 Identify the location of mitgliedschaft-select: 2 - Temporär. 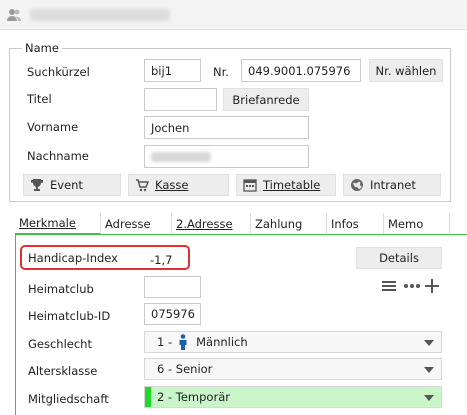
(293, 397).